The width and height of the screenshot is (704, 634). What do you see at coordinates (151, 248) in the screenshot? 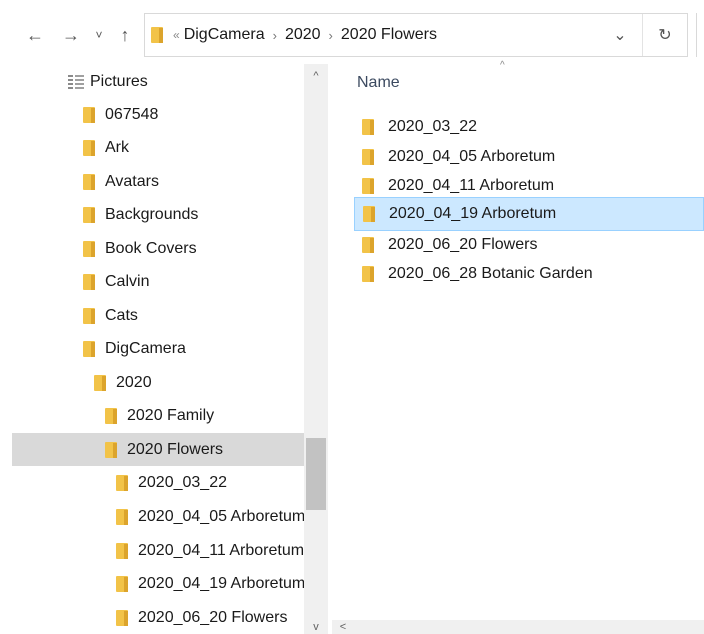
I see `tree-item-label: Book Covers` at bounding box center [151, 248].